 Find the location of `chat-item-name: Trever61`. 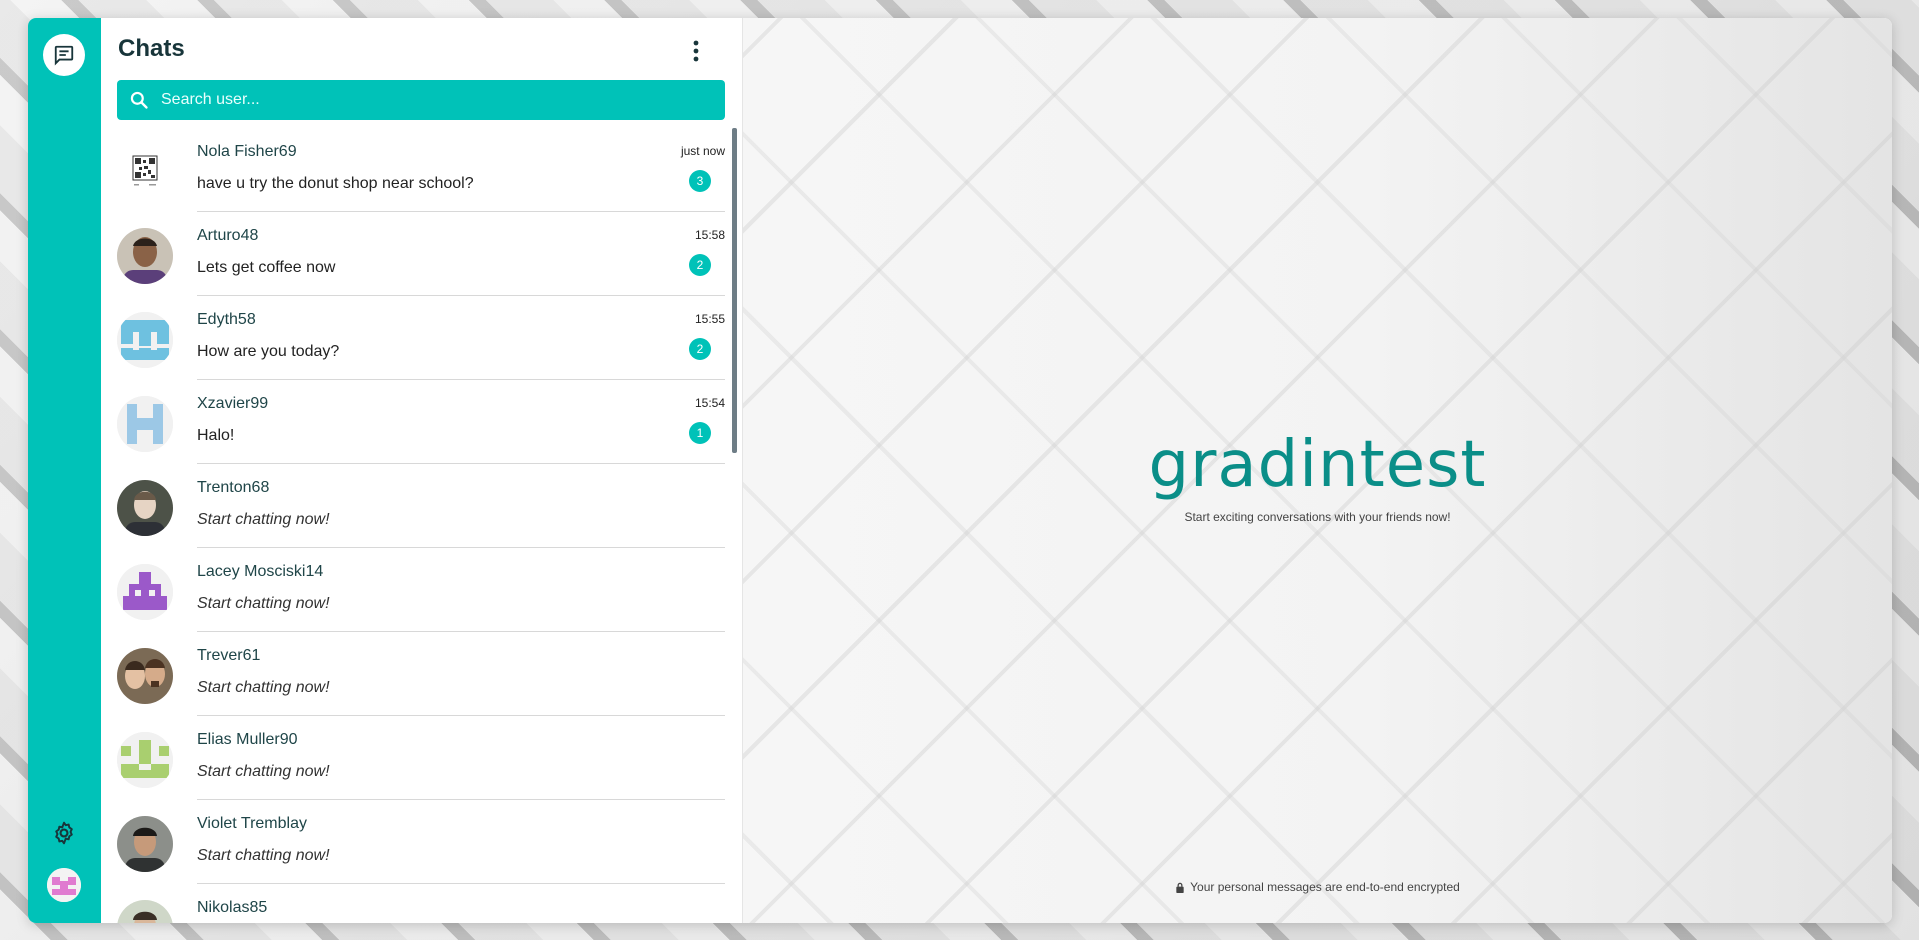

chat-item-name: Trever61 is located at coordinates (229, 655).